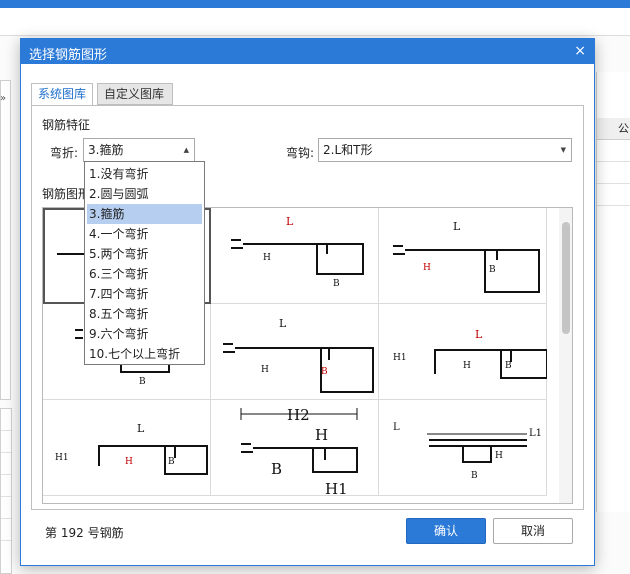 The image size is (630, 574). What do you see at coordinates (348, 150) in the screenshot?
I see `hook-select-value: 2.L和T形` at bounding box center [348, 150].